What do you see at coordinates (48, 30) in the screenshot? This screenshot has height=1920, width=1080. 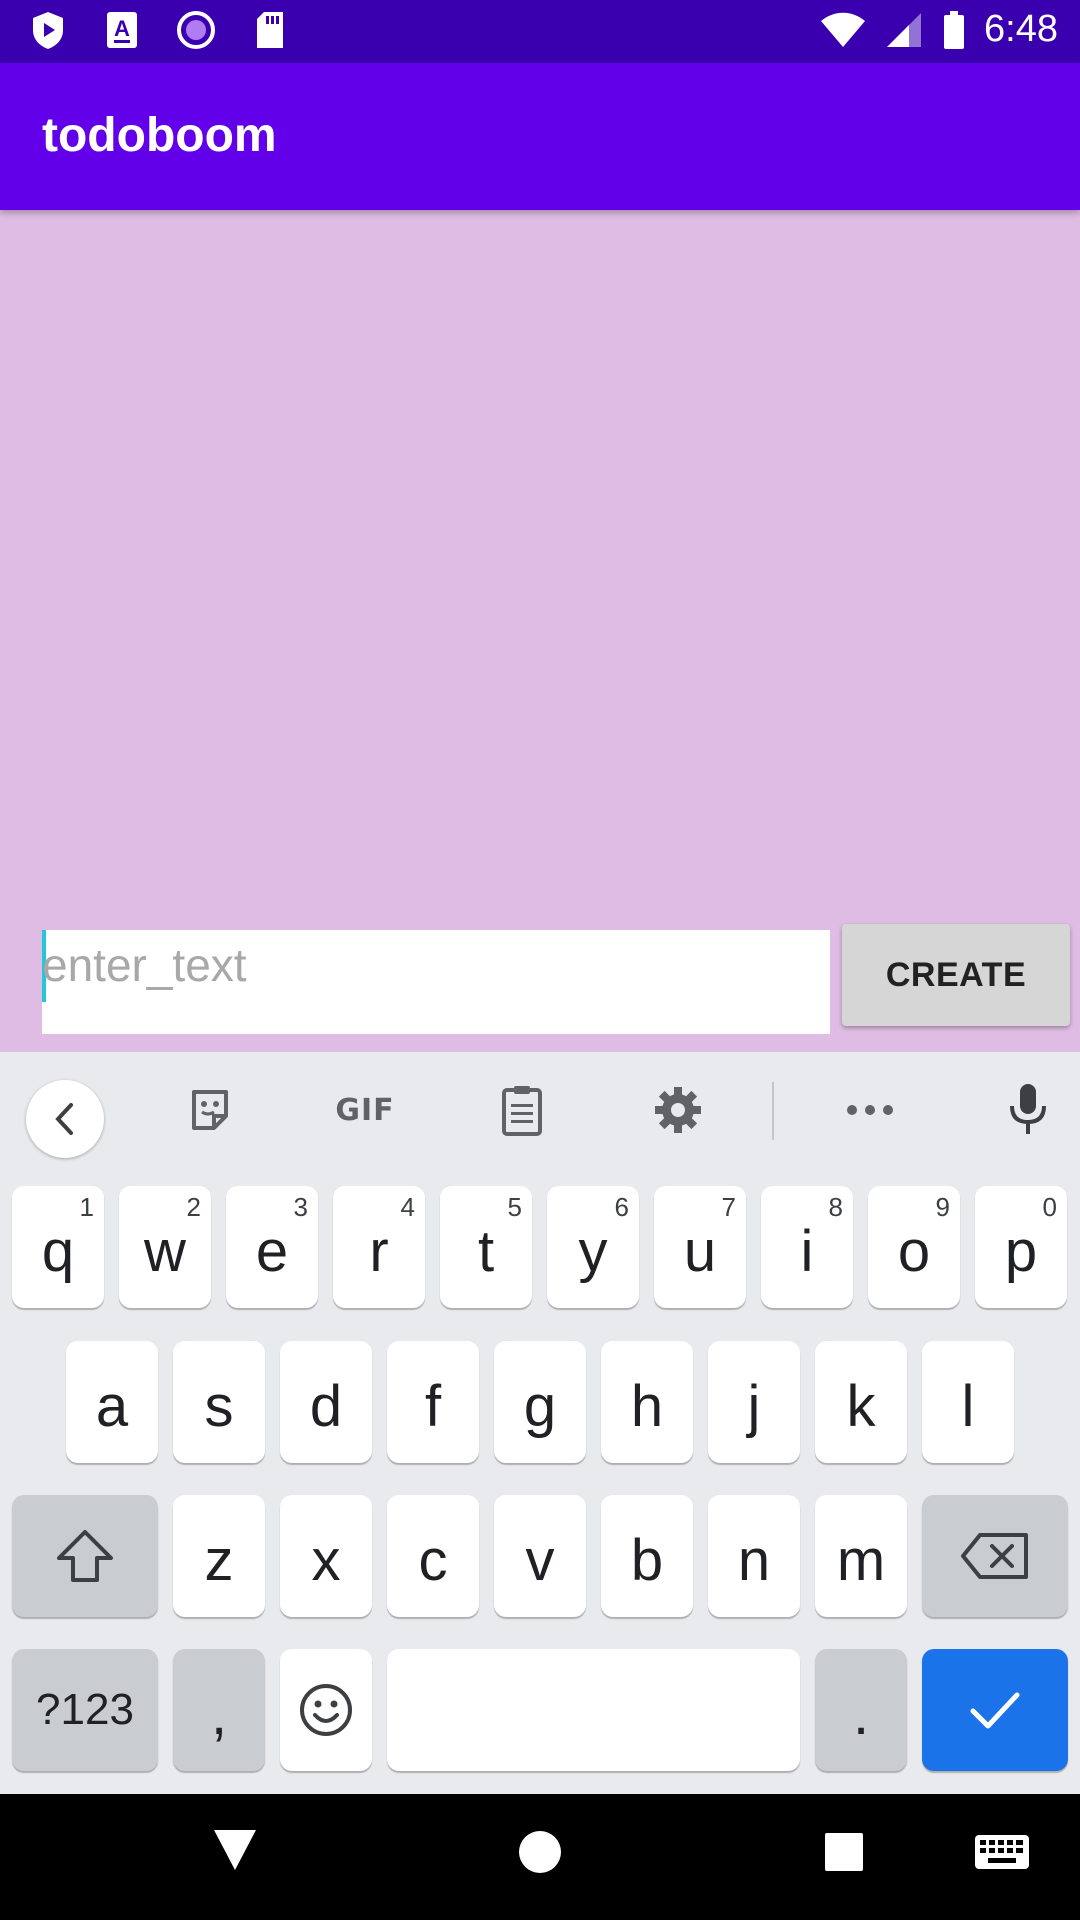 I see `play-protect-icon` at bounding box center [48, 30].